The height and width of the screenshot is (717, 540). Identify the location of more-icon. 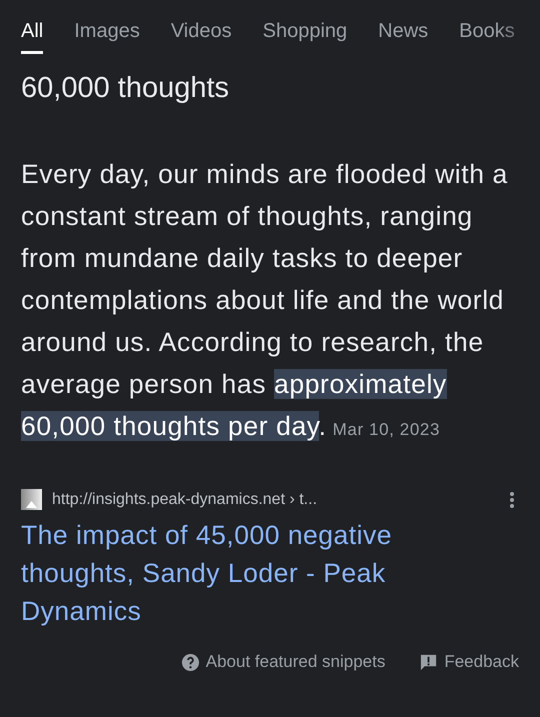
(512, 499).